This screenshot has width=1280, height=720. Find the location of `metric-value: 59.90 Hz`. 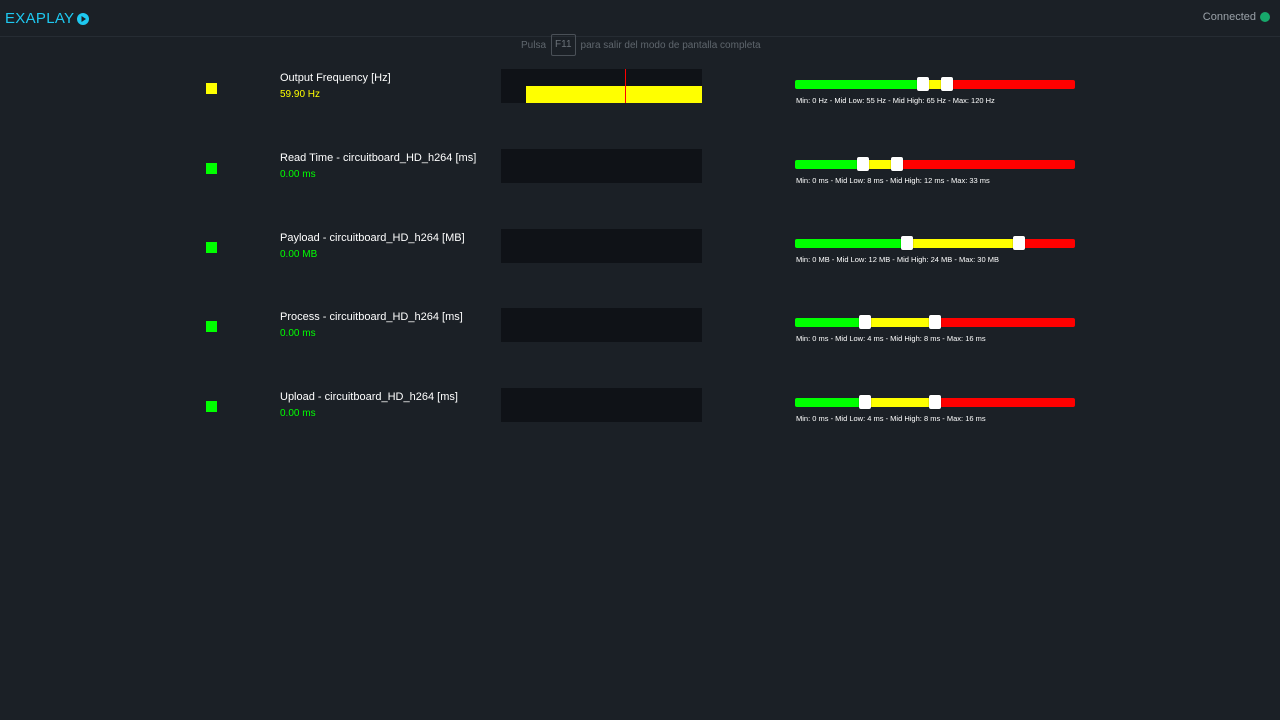

metric-value: 59.90 Hz is located at coordinates (300, 94).